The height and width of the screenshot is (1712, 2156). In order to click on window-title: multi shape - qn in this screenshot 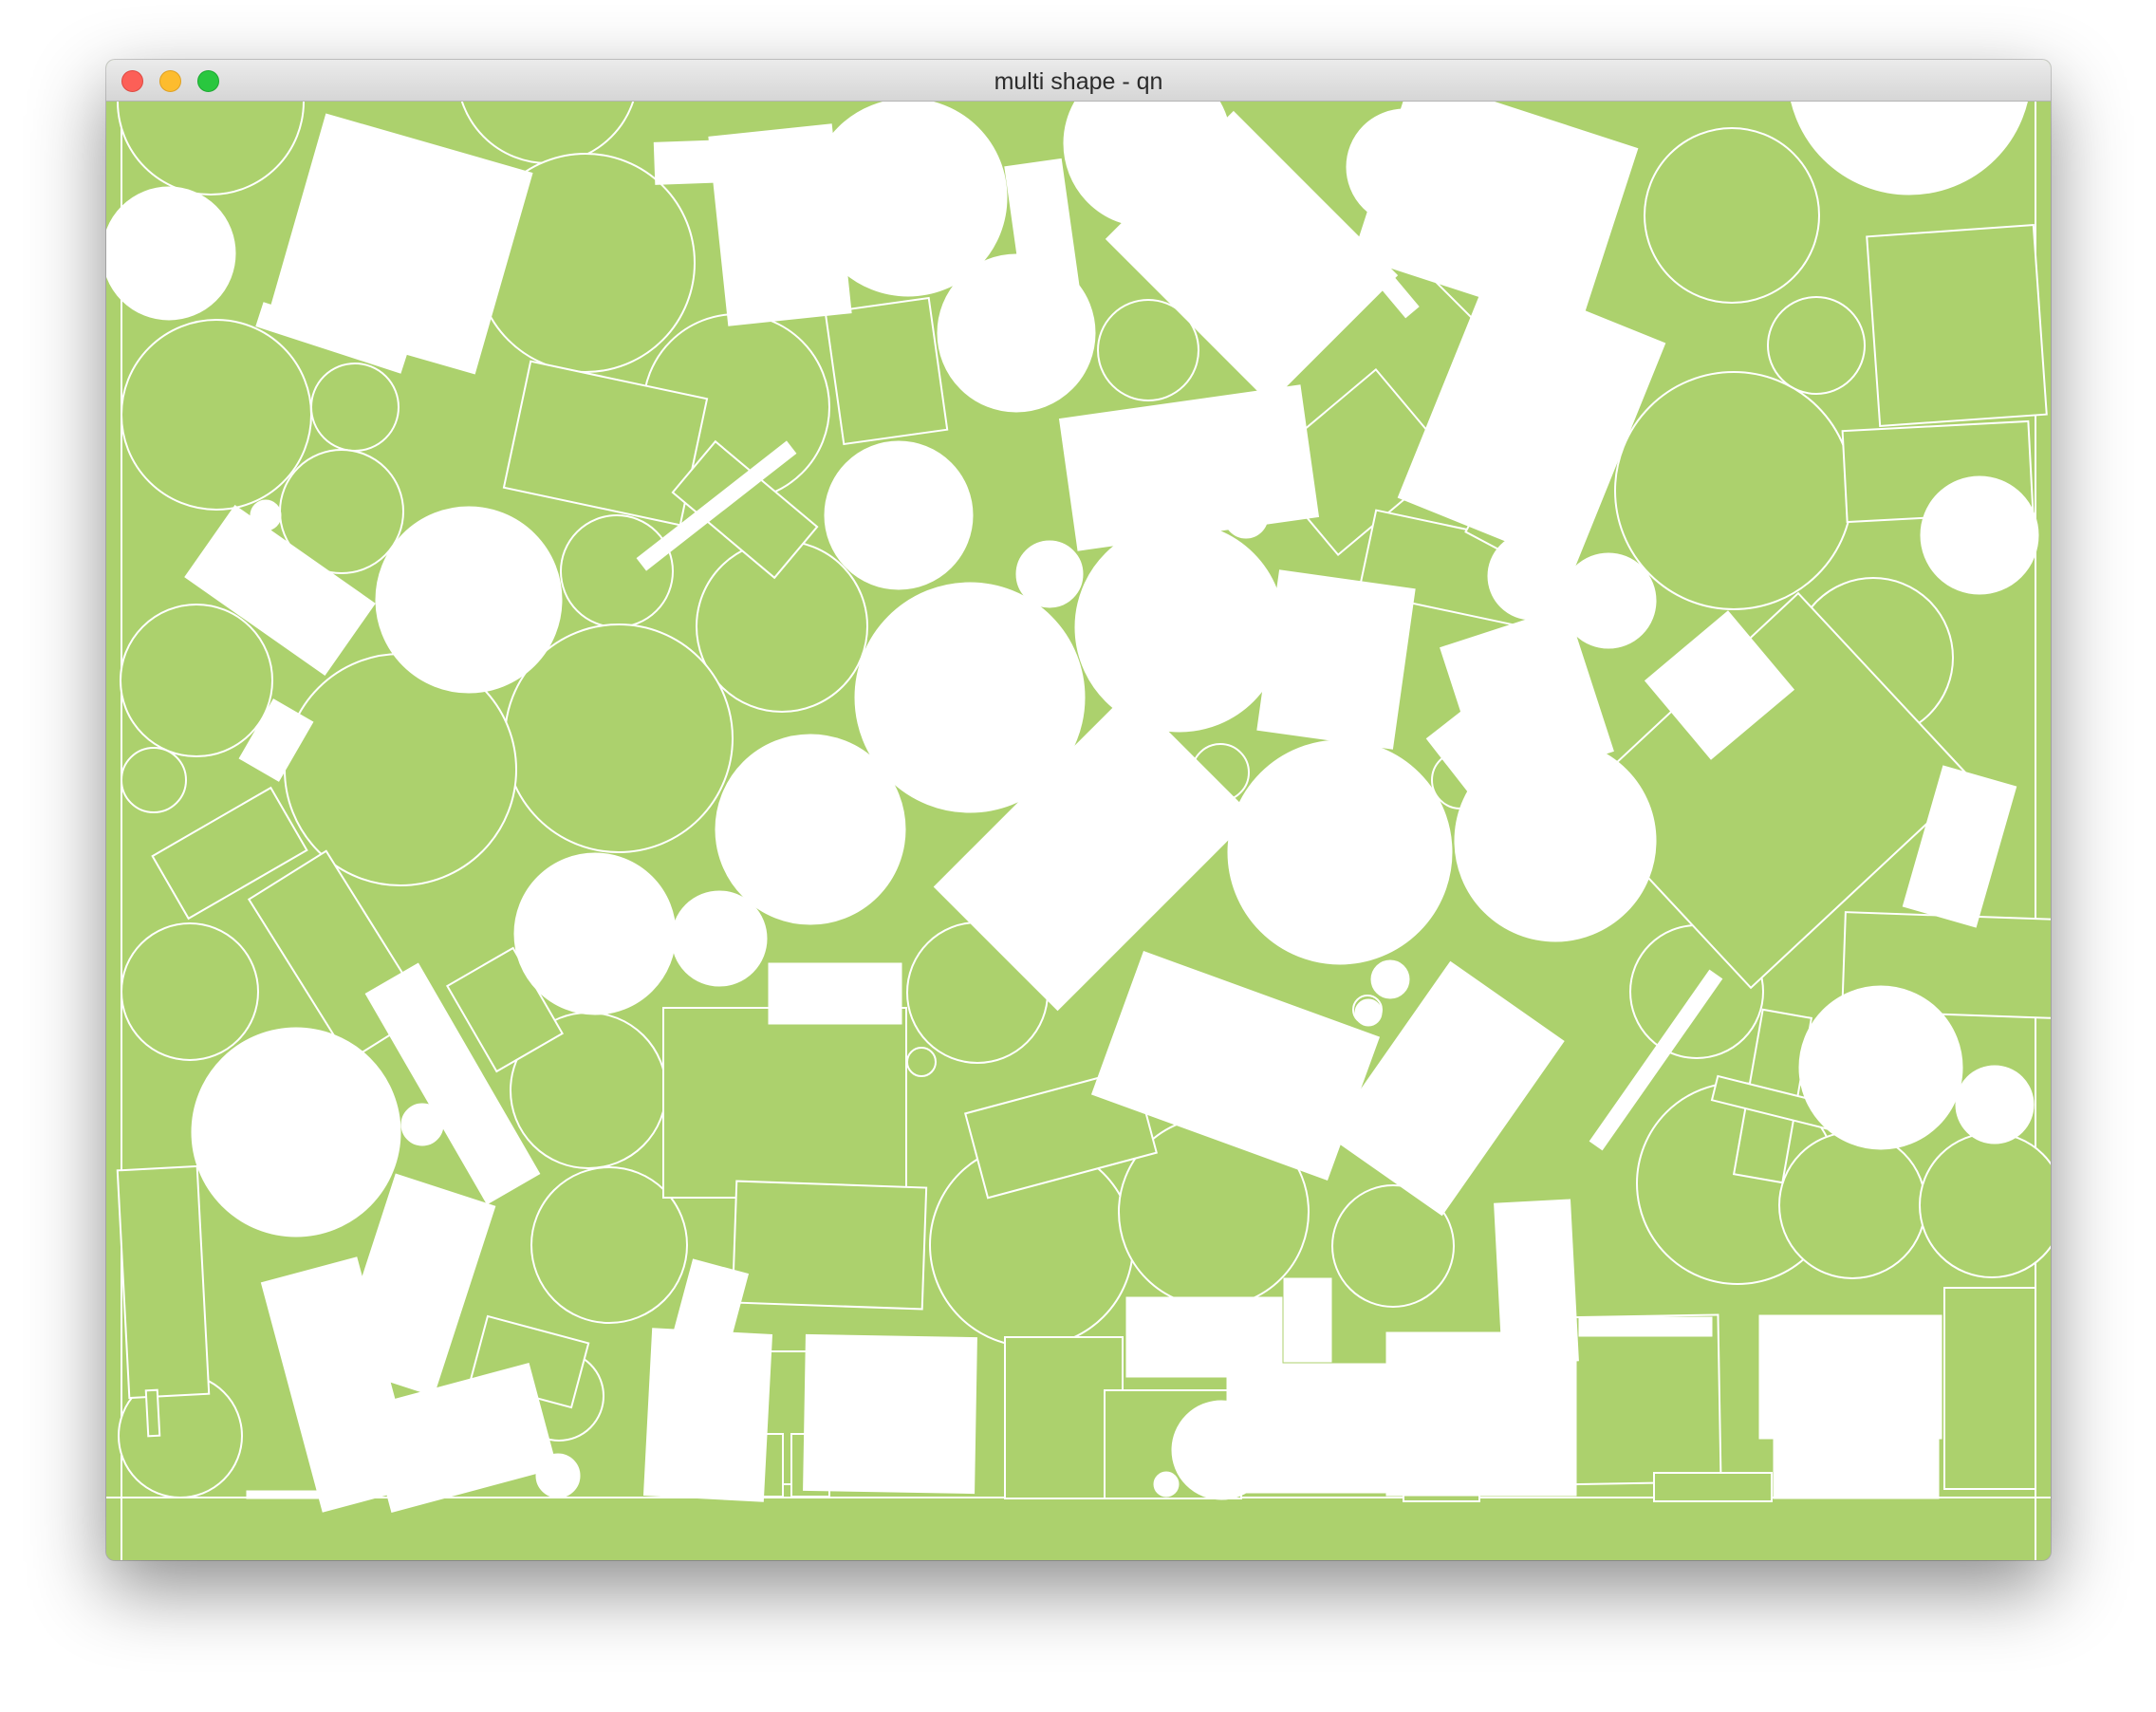, I will do `click(1078, 82)`.